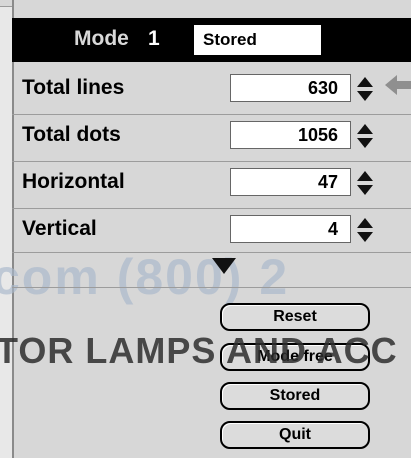 This screenshot has width=411, height=458. What do you see at coordinates (145, 277) in the screenshot?
I see `watermark-phone: com (800) 2` at bounding box center [145, 277].